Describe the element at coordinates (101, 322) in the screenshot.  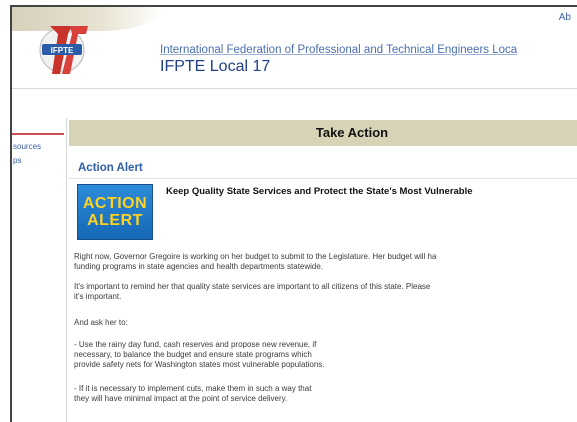
I see `paragraph-line: And ask her to:` at that location.